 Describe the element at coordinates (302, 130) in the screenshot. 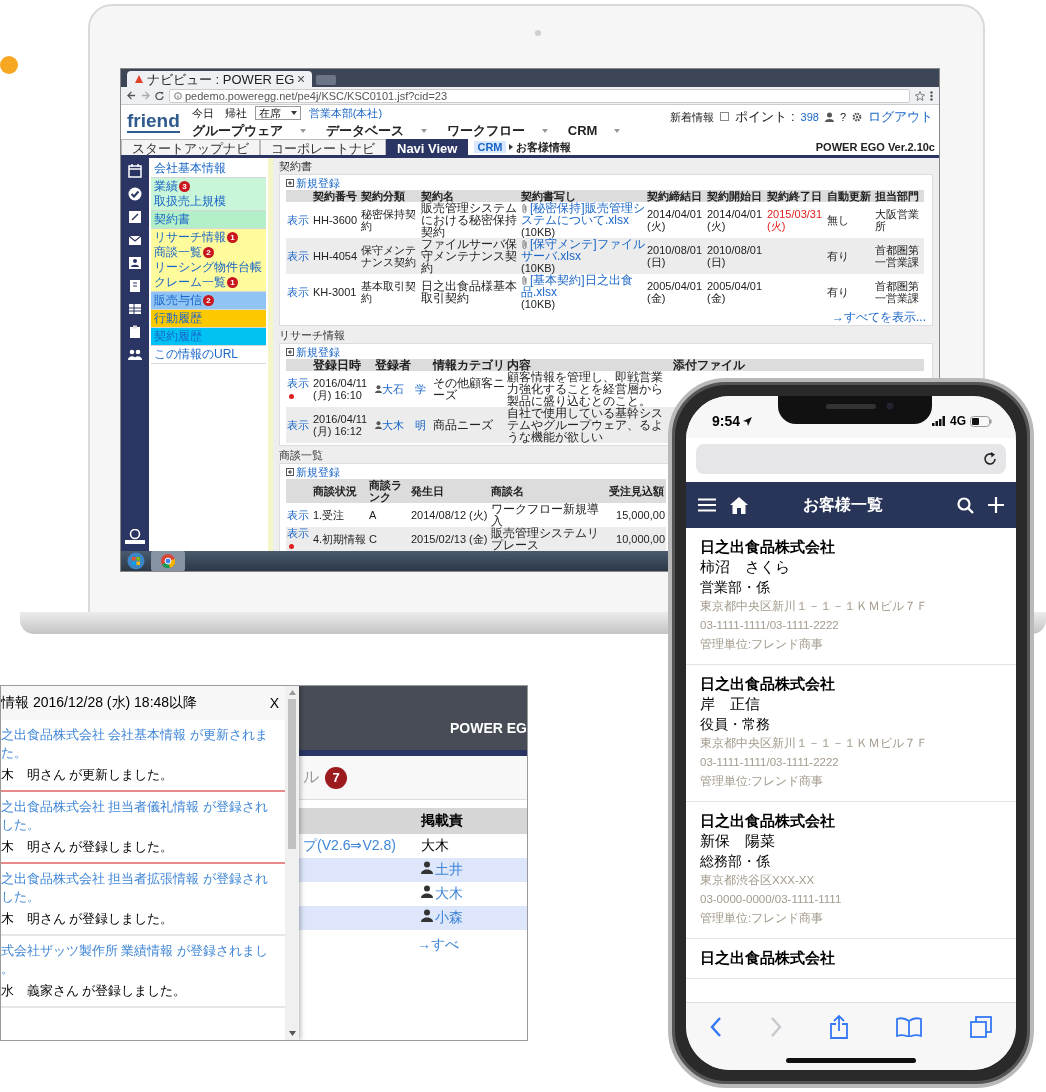

I see `caret-icon` at that location.